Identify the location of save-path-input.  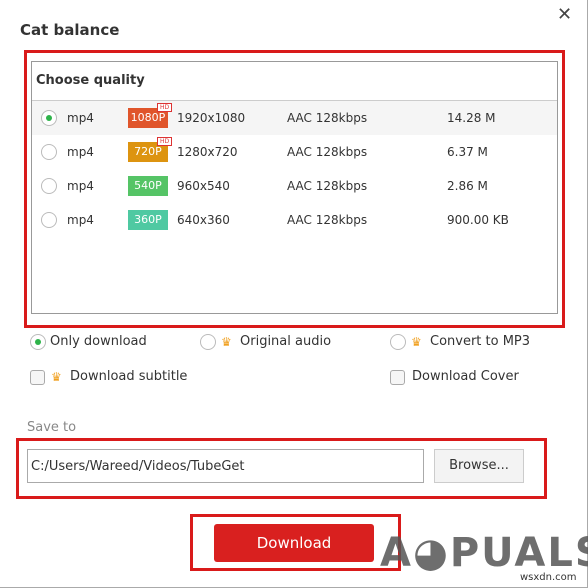
(225, 466).